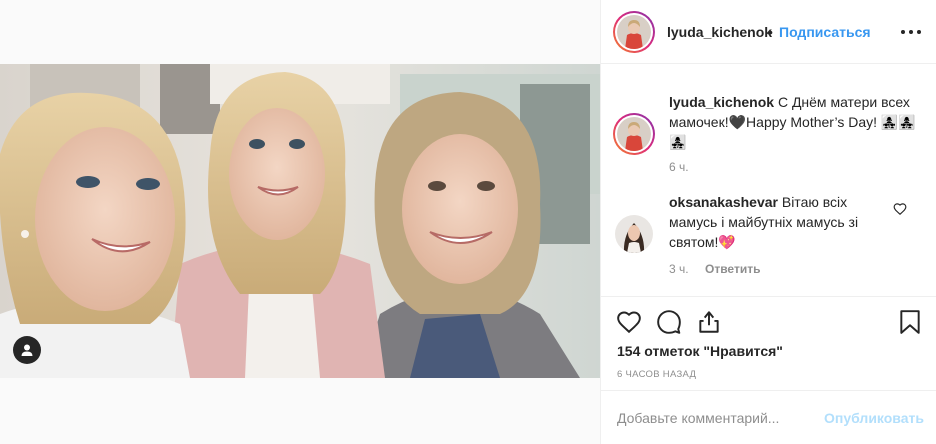  I want to click on comment-time: 3 ч., so click(679, 269).